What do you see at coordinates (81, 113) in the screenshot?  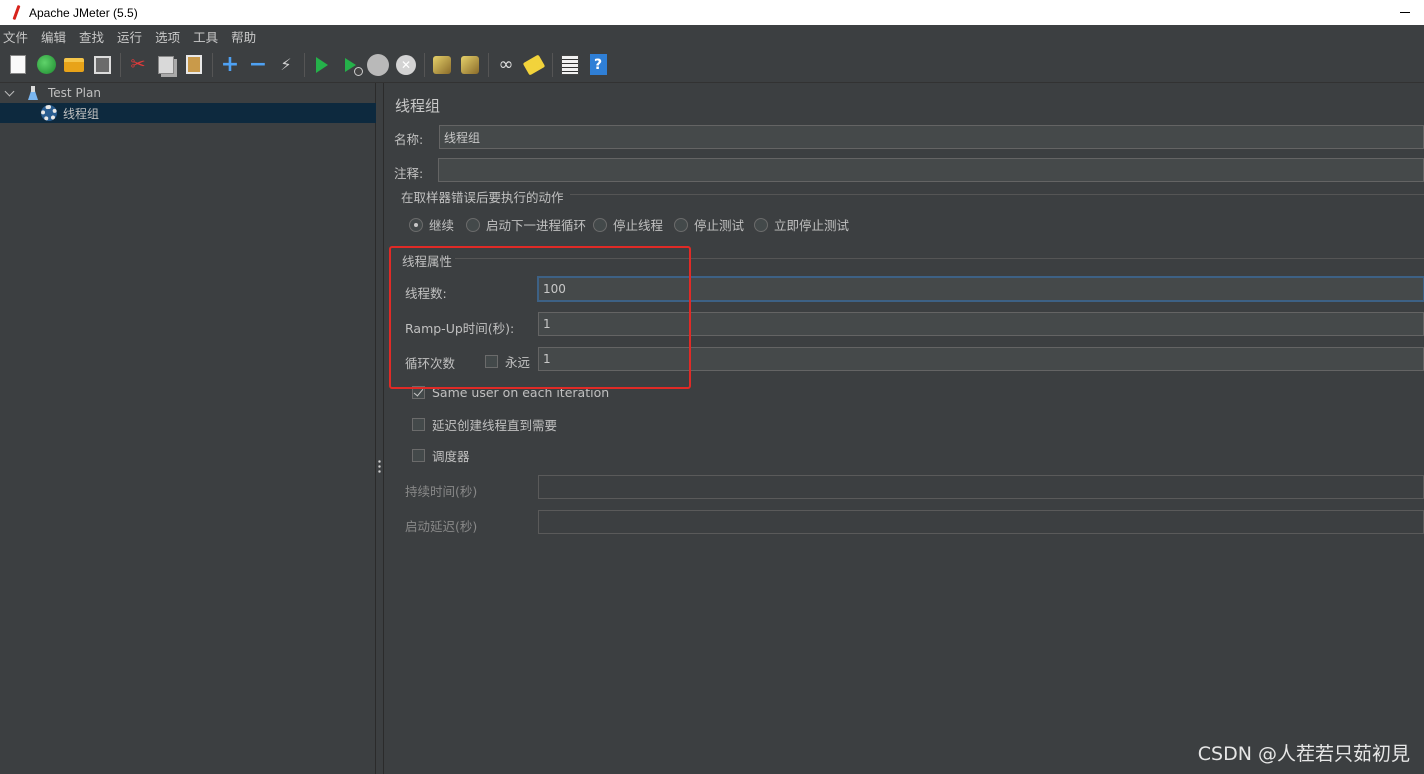 I see `tree-node-label: 线程组` at bounding box center [81, 113].